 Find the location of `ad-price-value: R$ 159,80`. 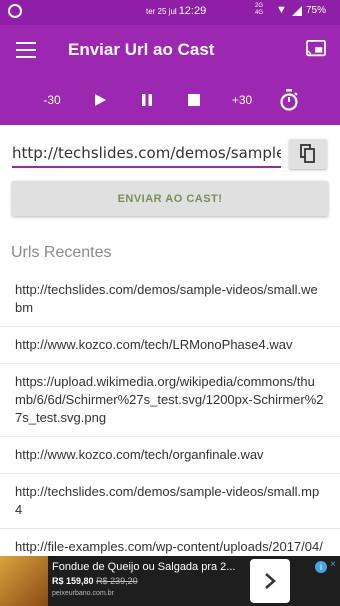

ad-price-value: R$ 159,80 is located at coordinates (73, 581).